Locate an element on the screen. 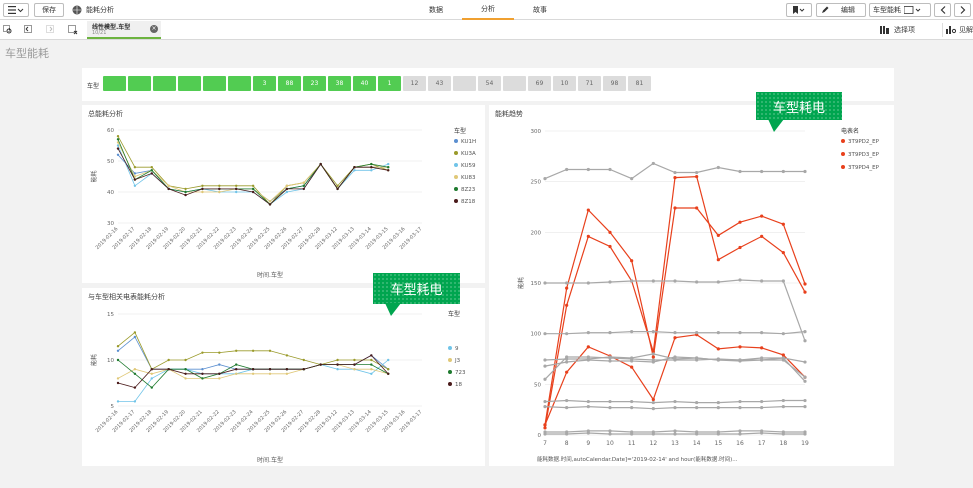 This screenshot has height=488, width=973. y-tick-label: 15 is located at coordinates (110, 315).